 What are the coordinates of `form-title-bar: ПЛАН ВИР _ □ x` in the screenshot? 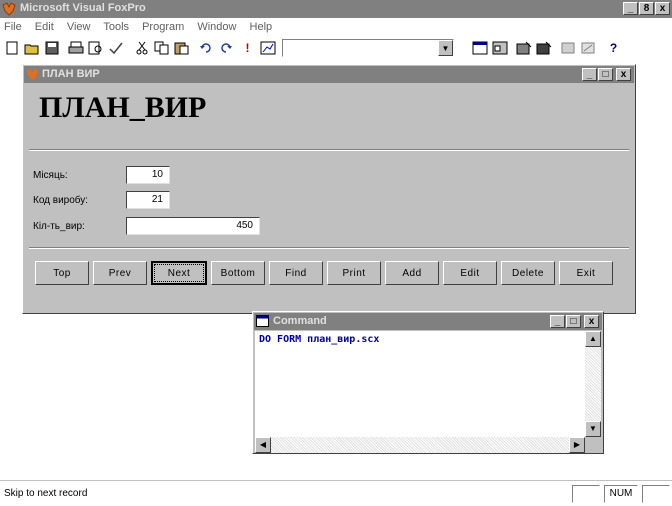 It's located at (329, 74).